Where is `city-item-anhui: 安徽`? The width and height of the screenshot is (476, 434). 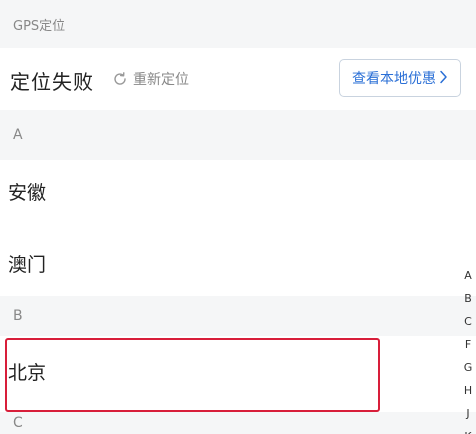
city-item-anhui: 安徽 is located at coordinates (27, 191).